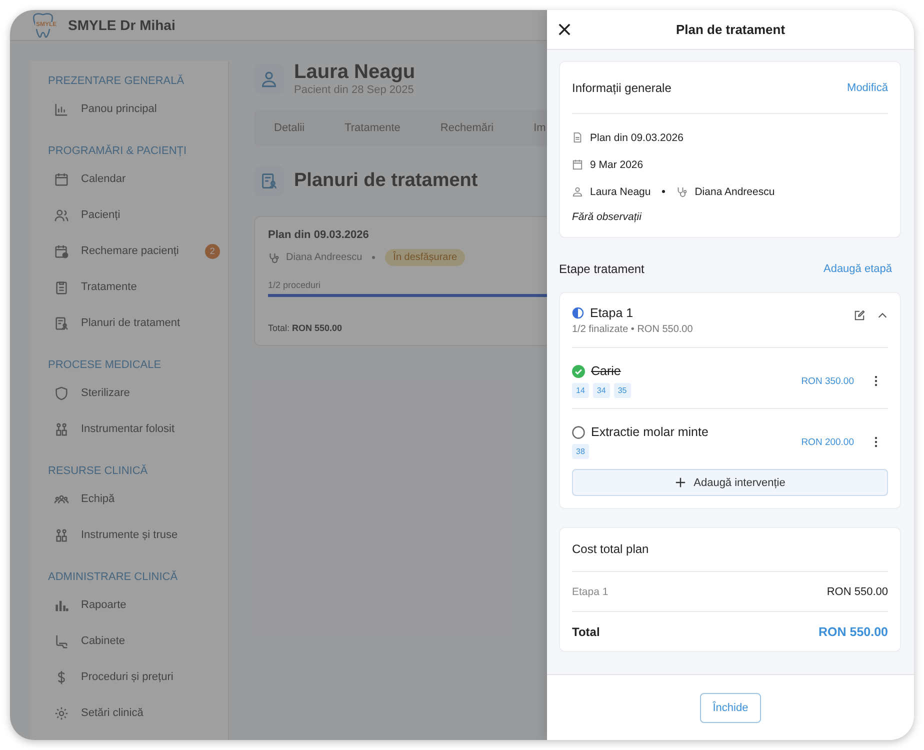 This screenshot has height=750, width=924. What do you see at coordinates (295, 285) in the screenshot?
I see `progress-label: 1/2 proceduri` at bounding box center [295, 285].